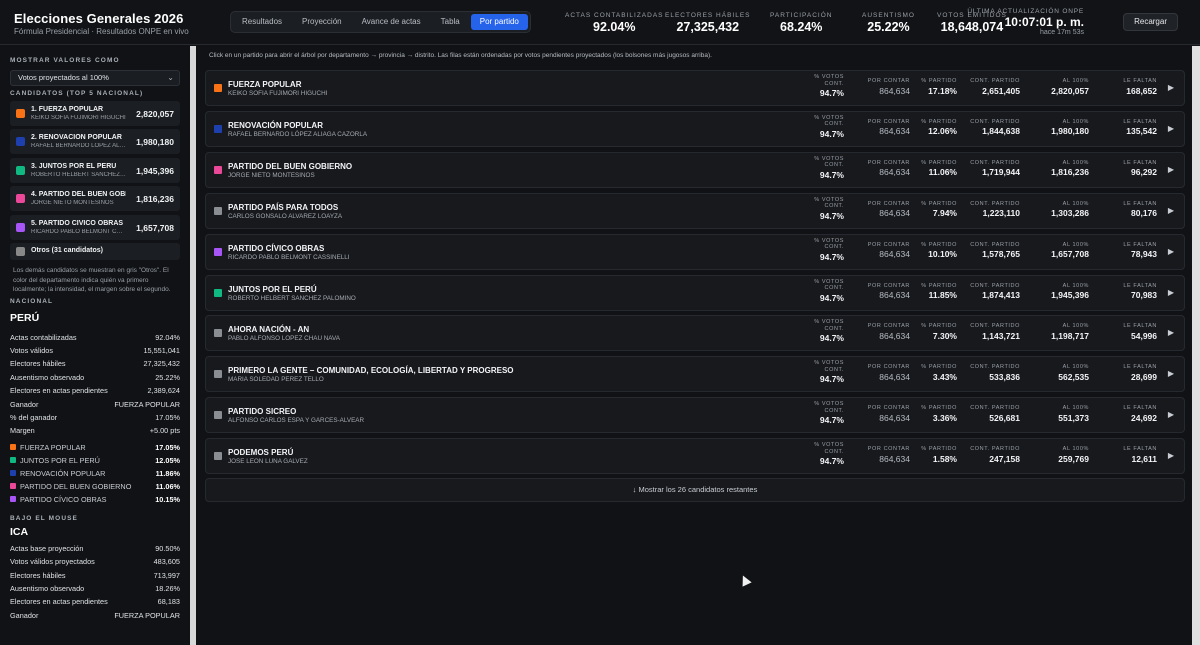 The height and width of the screenshot is (645, 1200). What do you see at coordinates (167, 548) in the screenshot?
I see `stat-value: 90.50%` at bounding box center [167, 548].